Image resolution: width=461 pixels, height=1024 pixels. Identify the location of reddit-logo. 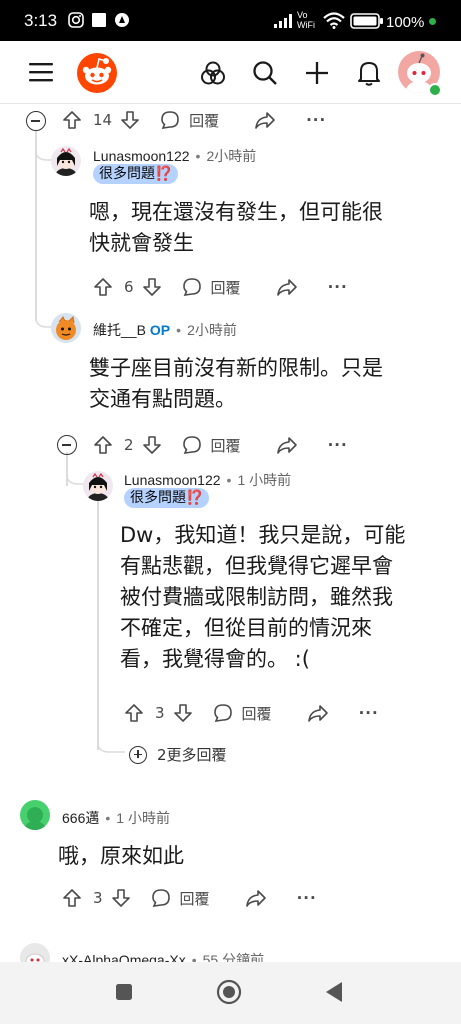
(98, 73).